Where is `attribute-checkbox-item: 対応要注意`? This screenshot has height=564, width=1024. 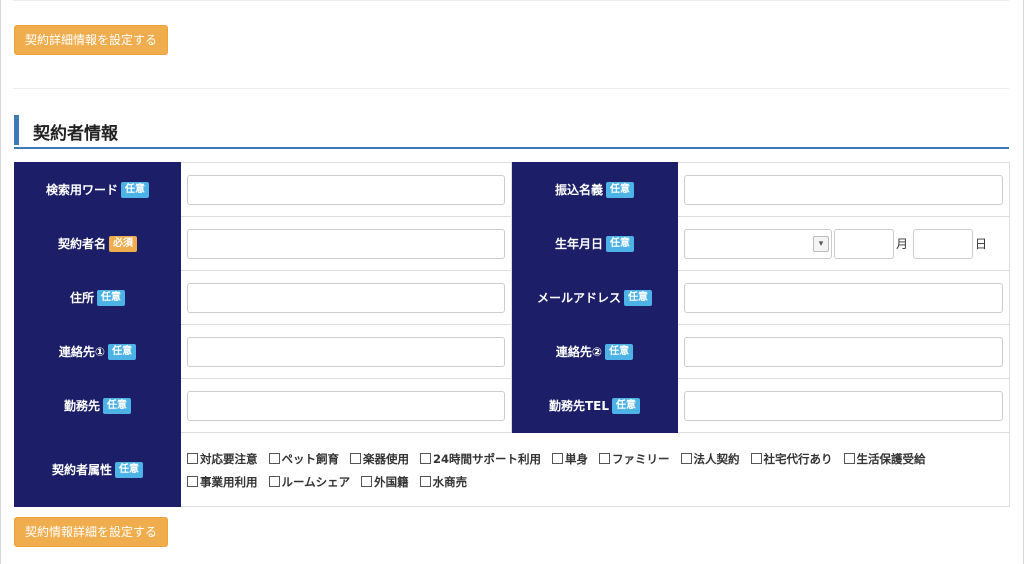
attribute-checkbox-item: 対応要注意 is located at coordinates (222, 459).